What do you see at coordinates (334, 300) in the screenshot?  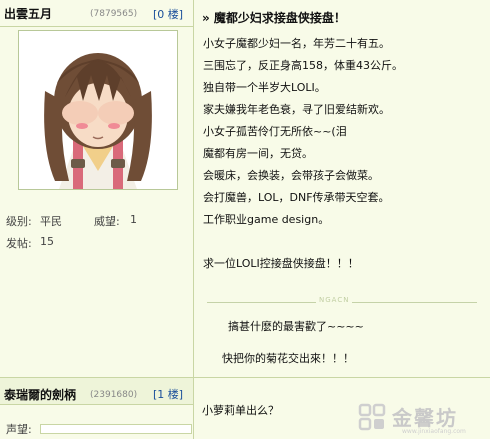 I see `signature-mark: NGACN` at bounding box center [334, 300].